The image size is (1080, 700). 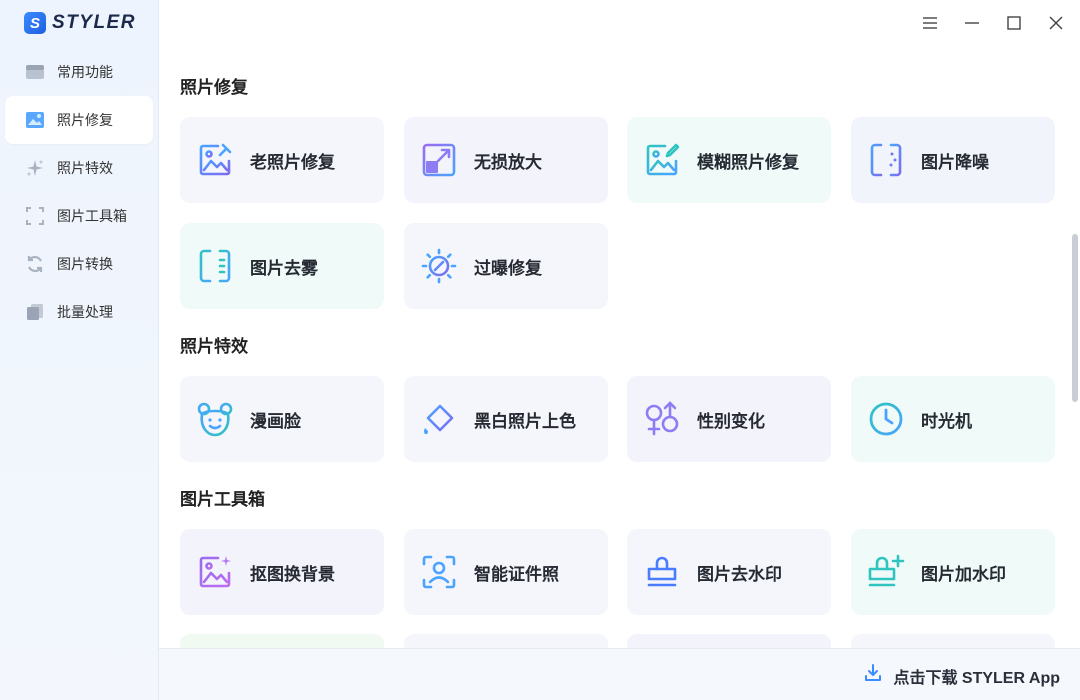 I want to click on card-old-photo-repair: 老照片修复, so click(x=282, y=160).